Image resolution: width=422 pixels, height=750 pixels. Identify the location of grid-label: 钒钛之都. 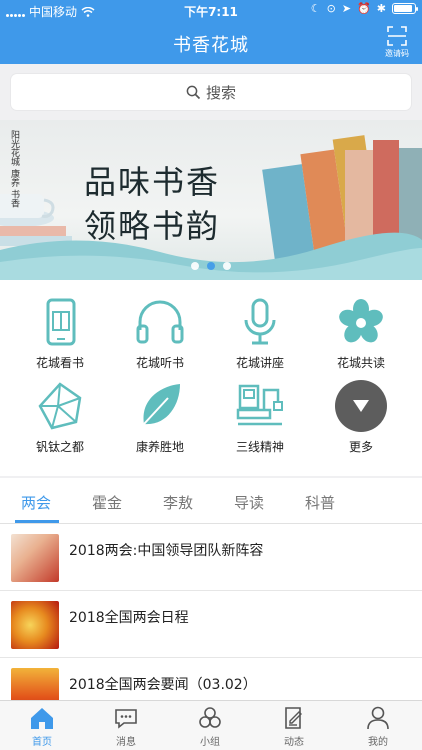
(59, 447).